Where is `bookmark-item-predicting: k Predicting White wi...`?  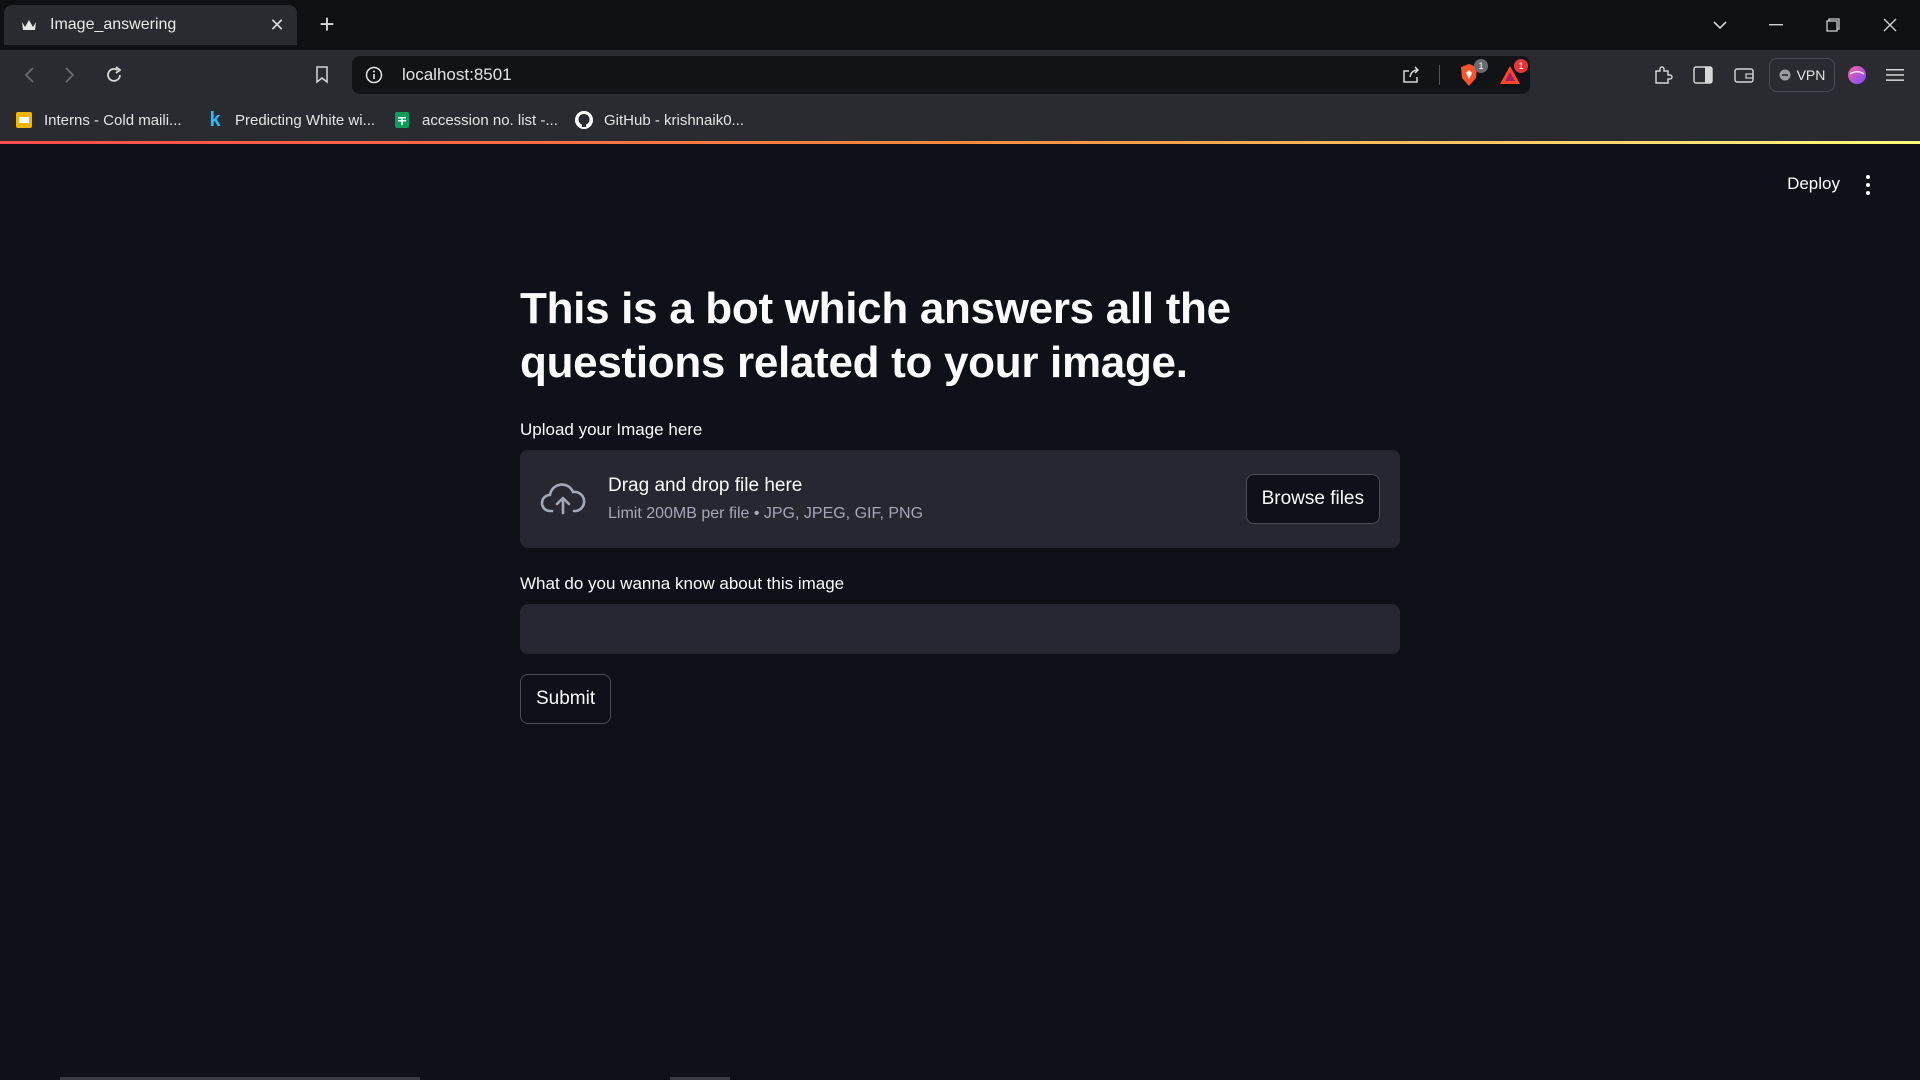
bookmark-item-predicting: k Predicting White wi... is located at coordinates (290, 120).